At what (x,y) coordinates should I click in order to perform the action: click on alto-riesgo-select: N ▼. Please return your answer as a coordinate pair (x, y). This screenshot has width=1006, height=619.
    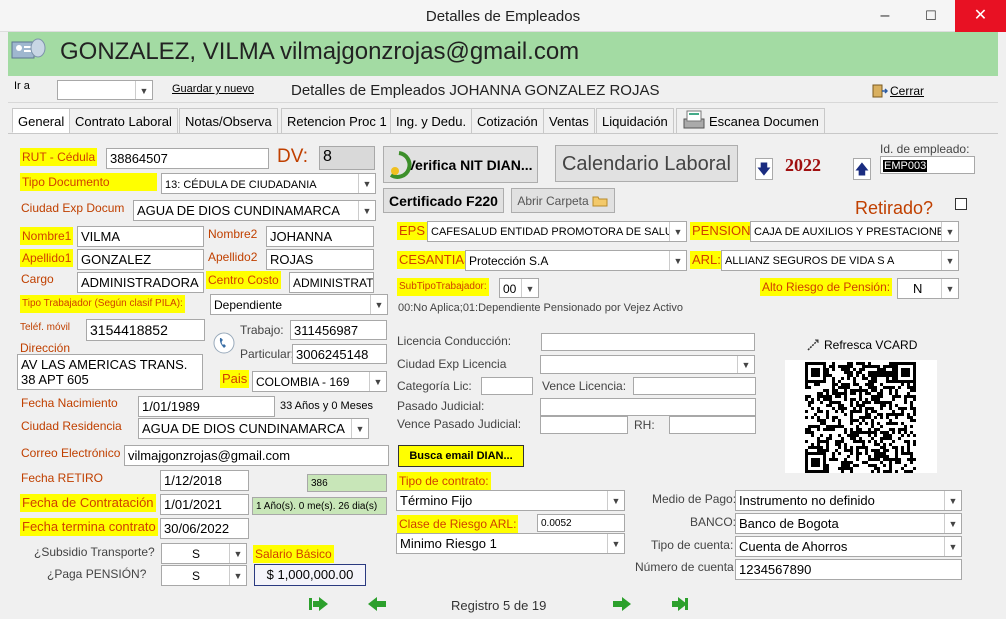
    Looking at the image, I should click on (928, 288).